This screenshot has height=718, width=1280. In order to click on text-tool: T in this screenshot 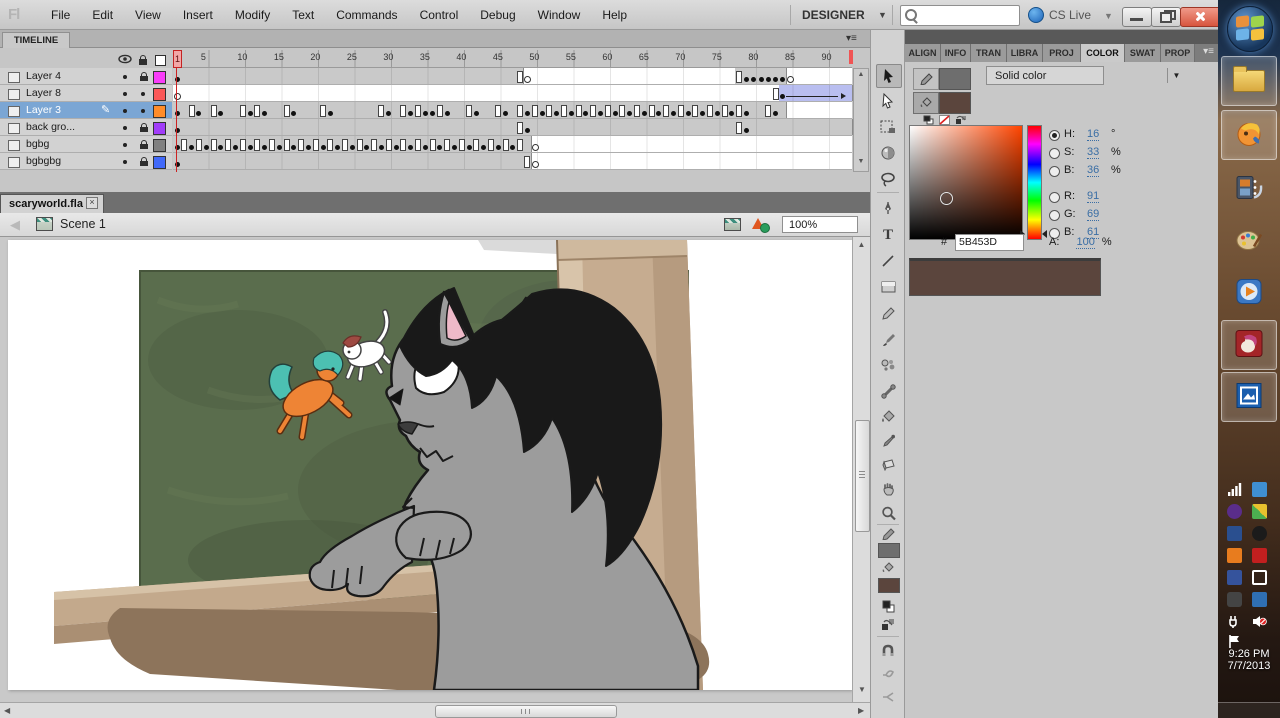, I will do `click(888, 235)`.